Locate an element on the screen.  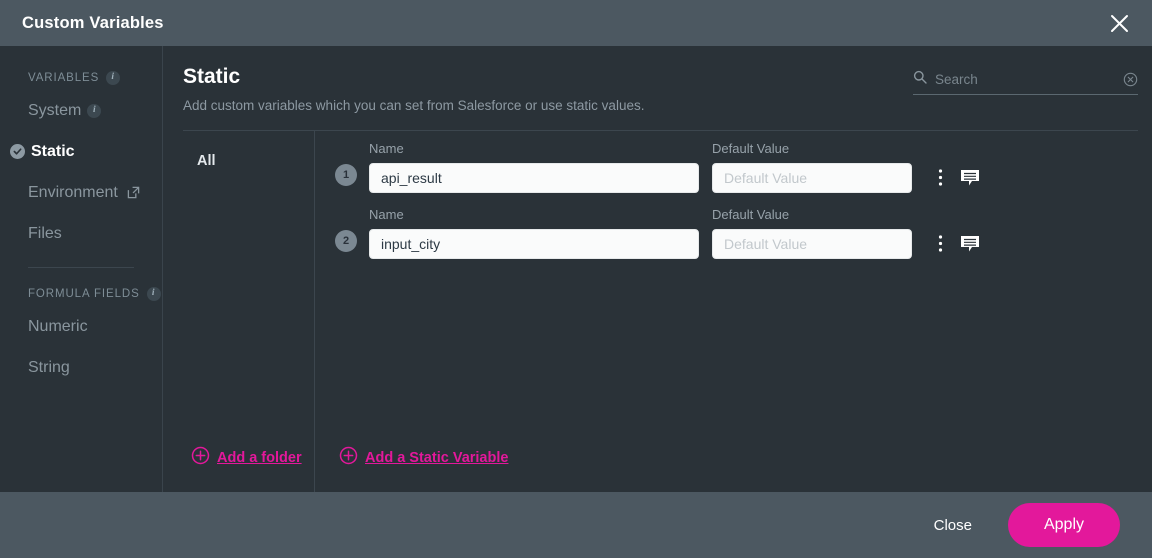
sidebar-section-formula-fields: FORMULA FIELDS i is located at coordinates (81, 294).